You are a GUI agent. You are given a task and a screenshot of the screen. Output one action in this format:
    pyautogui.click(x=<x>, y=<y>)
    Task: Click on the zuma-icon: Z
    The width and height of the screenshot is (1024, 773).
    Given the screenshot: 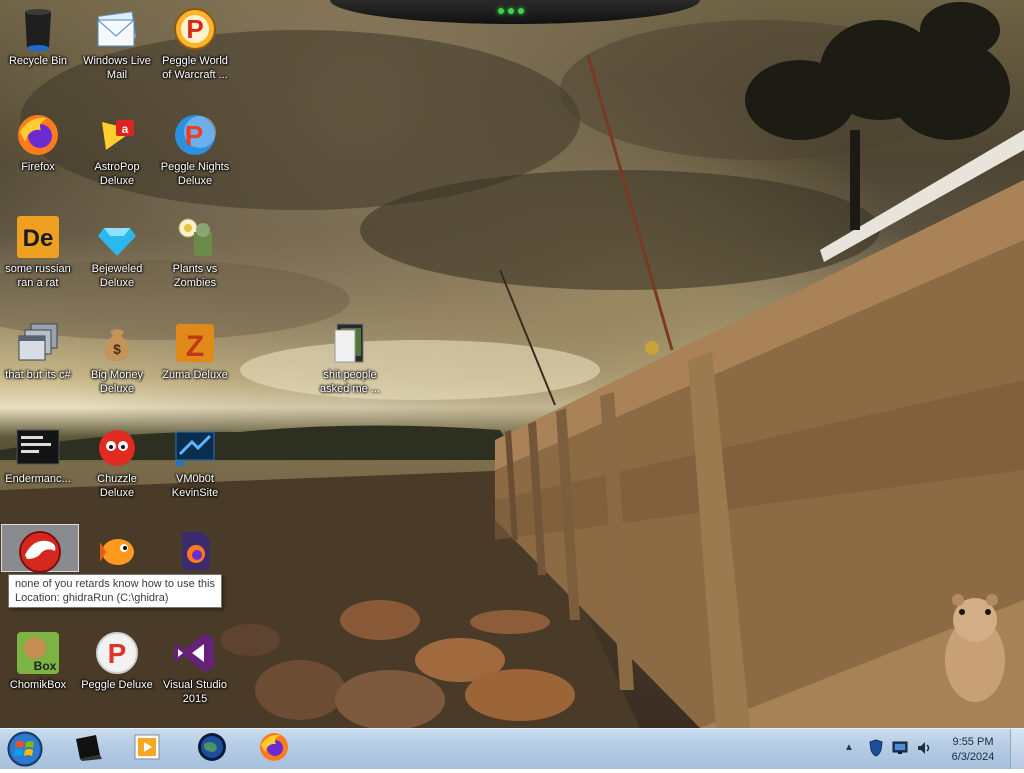 What is the action you would take?
    pyautogui.click(x=195, y=343)
    